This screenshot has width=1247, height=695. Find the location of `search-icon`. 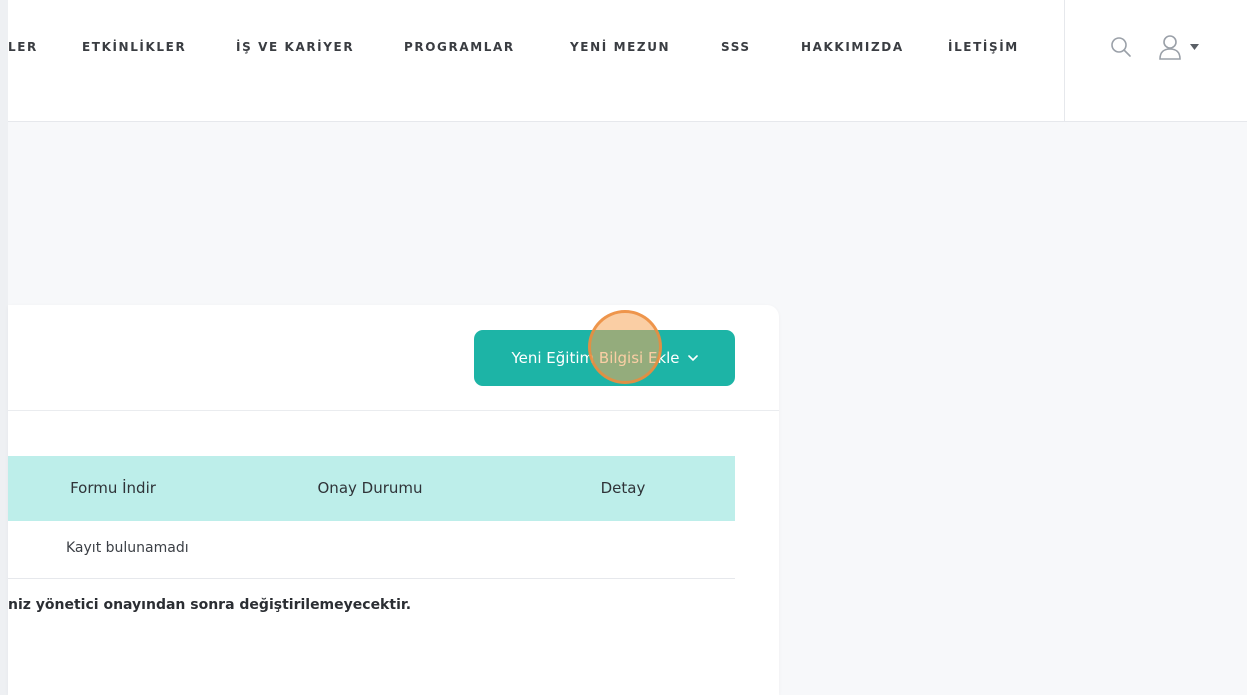

search-icon is located at coordinates (1121, 47).